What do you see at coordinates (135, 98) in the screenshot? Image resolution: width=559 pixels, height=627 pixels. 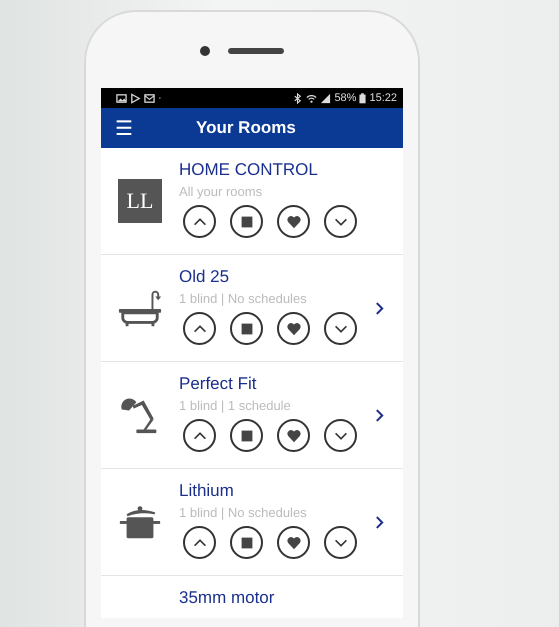 I see `play-icon` at bounding box center [135, 98].